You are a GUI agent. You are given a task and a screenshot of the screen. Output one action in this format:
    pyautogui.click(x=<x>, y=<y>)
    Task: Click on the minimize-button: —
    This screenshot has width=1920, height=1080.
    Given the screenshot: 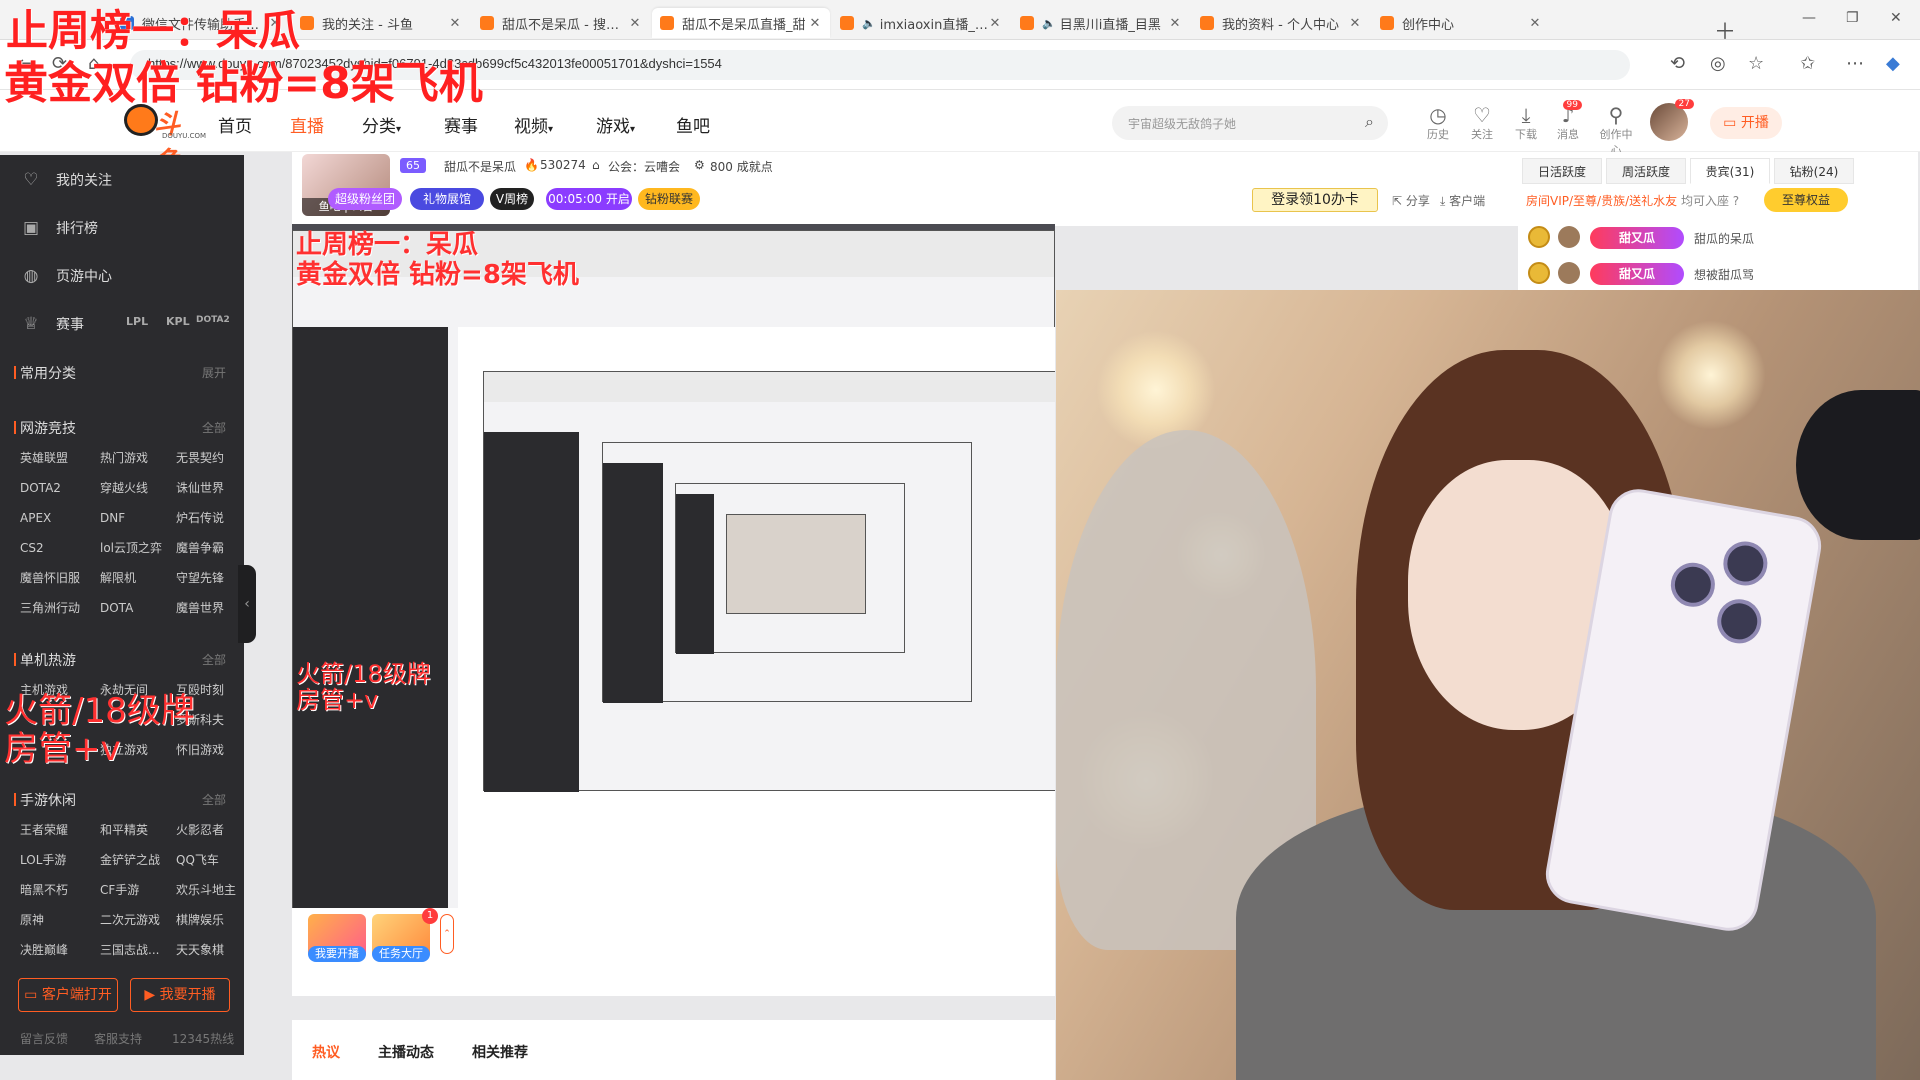 What is the action you would take?
    pyautogui.click(x=1809, y=18)
    